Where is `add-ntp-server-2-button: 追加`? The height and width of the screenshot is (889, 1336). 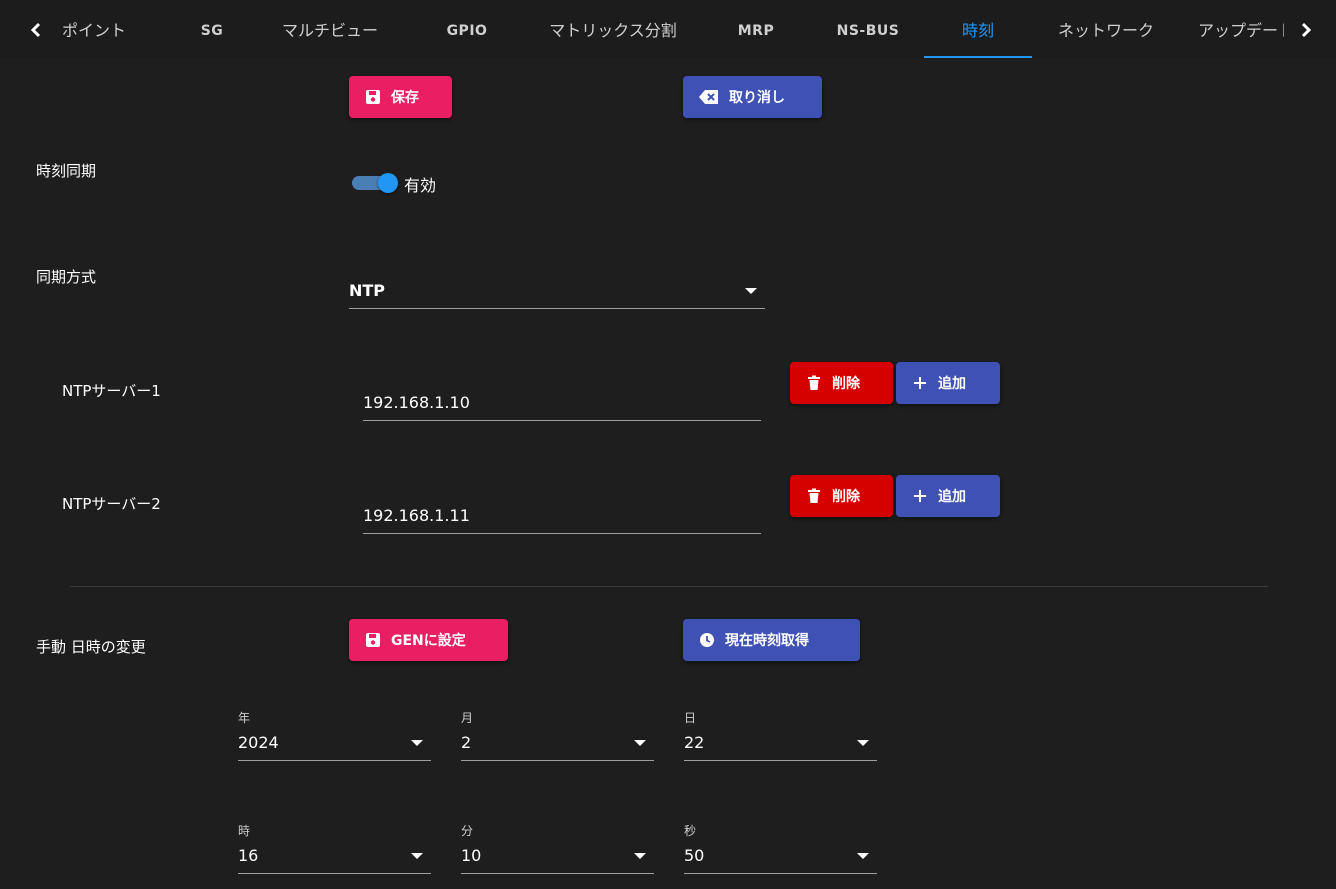
add-ntp-server-2-button: 追加 is located at coordinates (948, 496).